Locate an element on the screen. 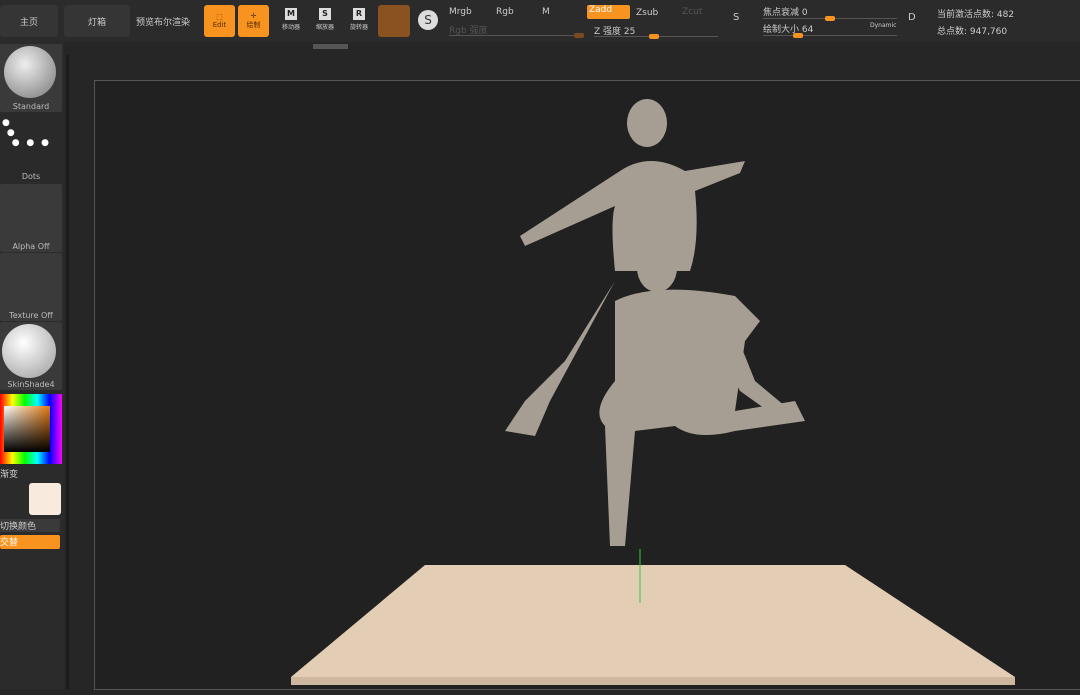 Image resolution: width=1080 pixels, height=695 pixels. stroke-s-icon: S is located at coordinates (736, 17).